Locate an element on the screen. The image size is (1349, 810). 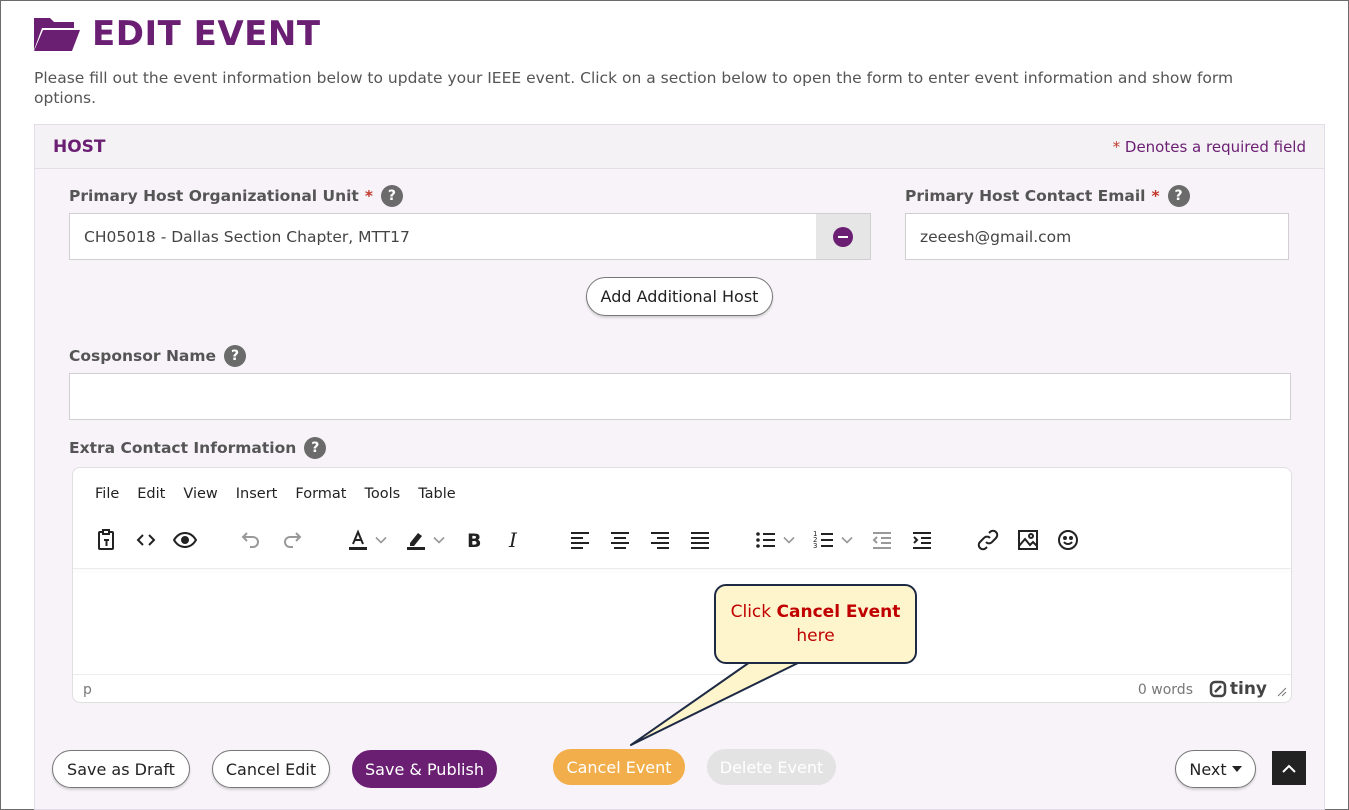
section-title: HOST is located at coordinates (79, 146).